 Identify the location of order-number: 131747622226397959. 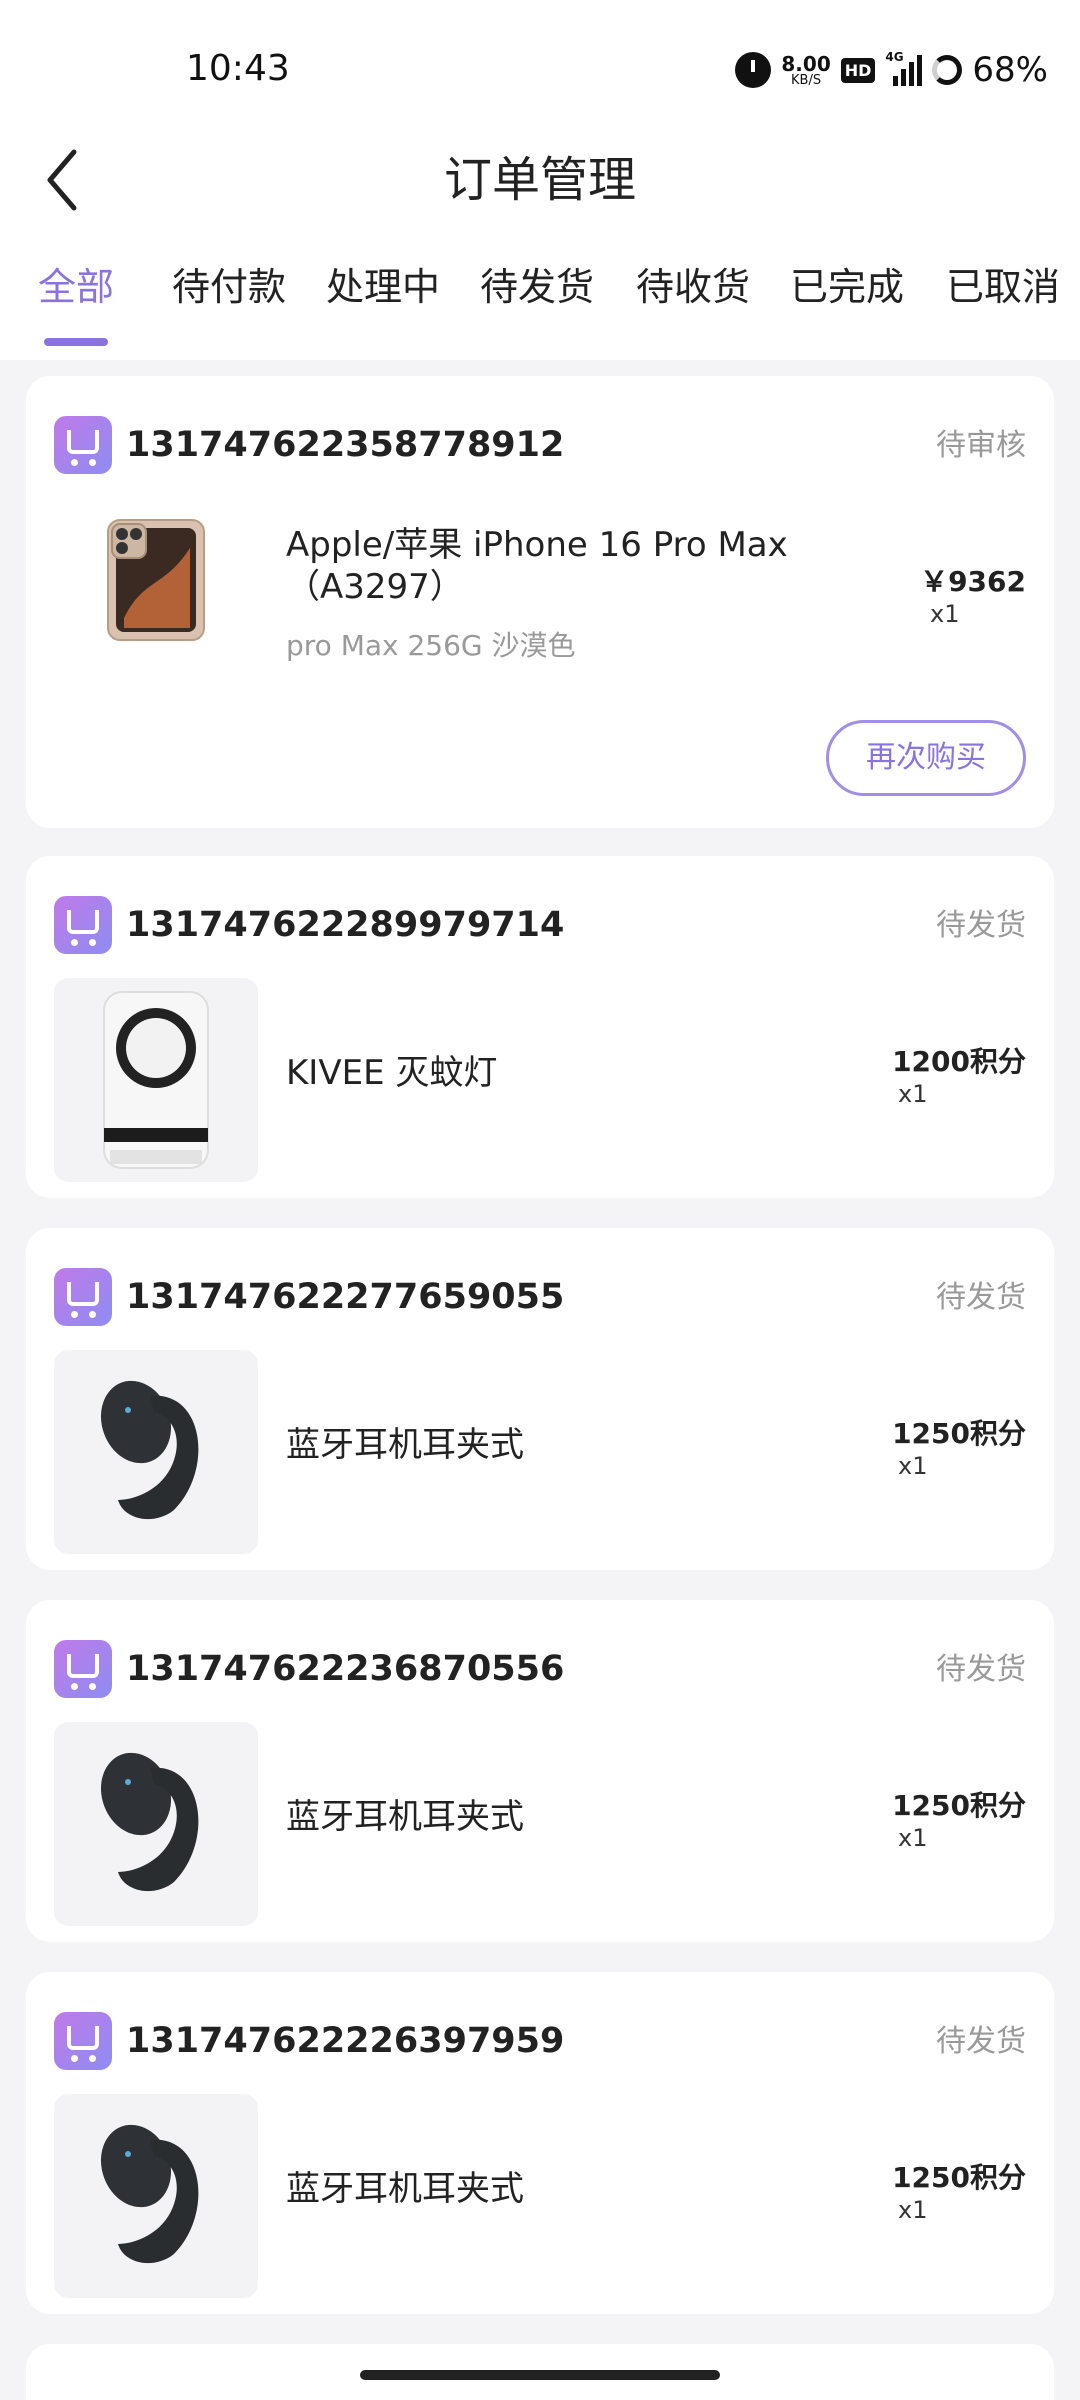
(345, 2041).